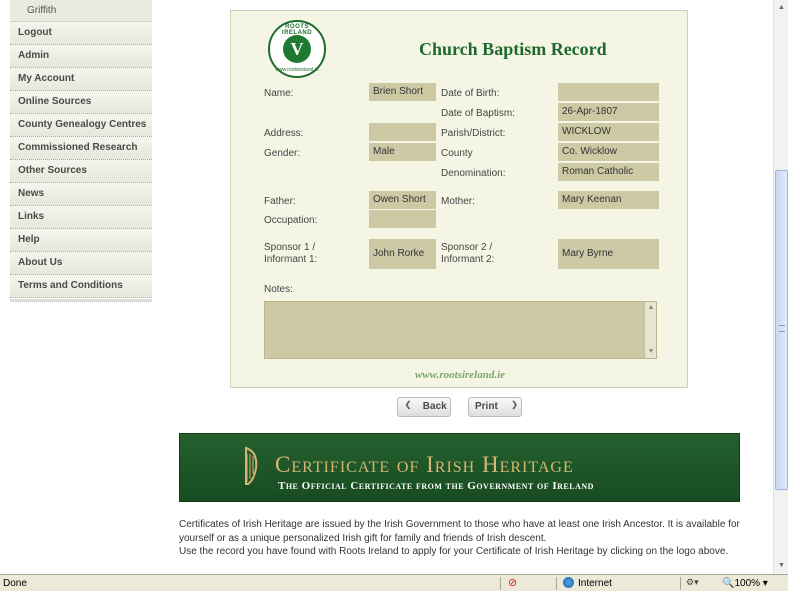 This screenshot has height=591, width=788. What do you see at coordinates (402, 254) in the screenshot?
I see `sponsor1-value: John Rorke` at bounding box center [402, 254].